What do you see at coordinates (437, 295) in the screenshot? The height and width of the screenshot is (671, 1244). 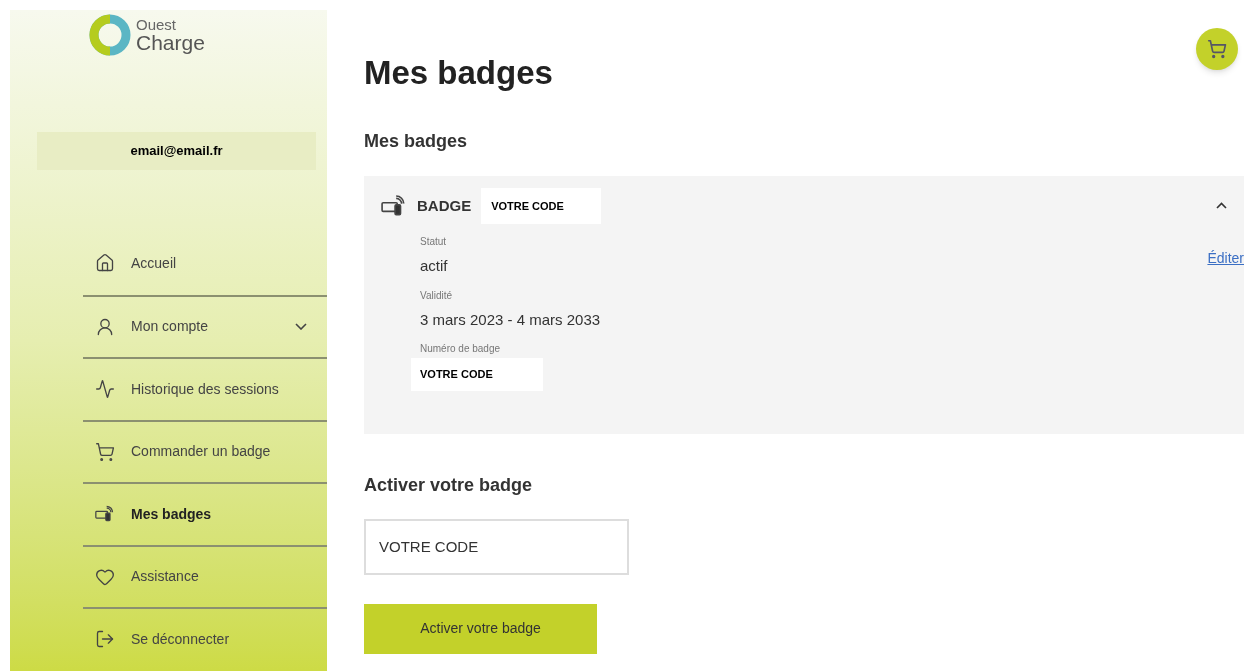 I see `field-label: Validité` at bounding box center [437, 295].